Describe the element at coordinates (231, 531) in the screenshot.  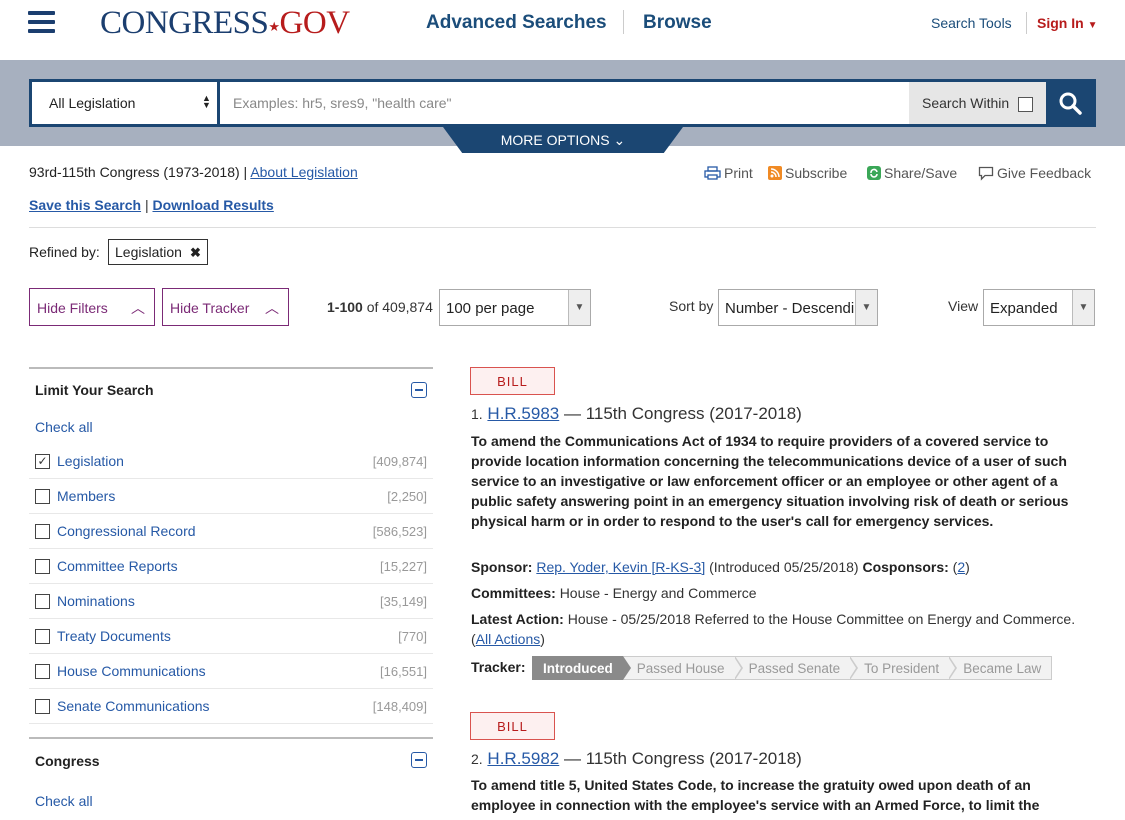
I see `facet-row: Congressional Record [586,523]` at that location.